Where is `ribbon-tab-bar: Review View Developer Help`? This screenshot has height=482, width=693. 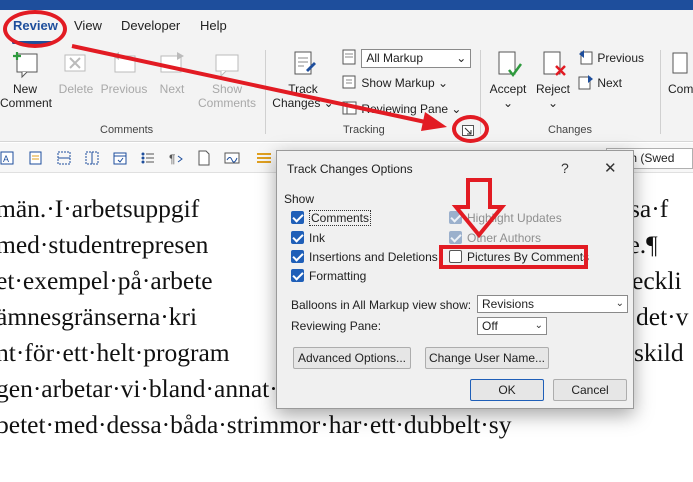 ribbon-tab-bar: Review View Developer Help is located at coordinates (346, 27).